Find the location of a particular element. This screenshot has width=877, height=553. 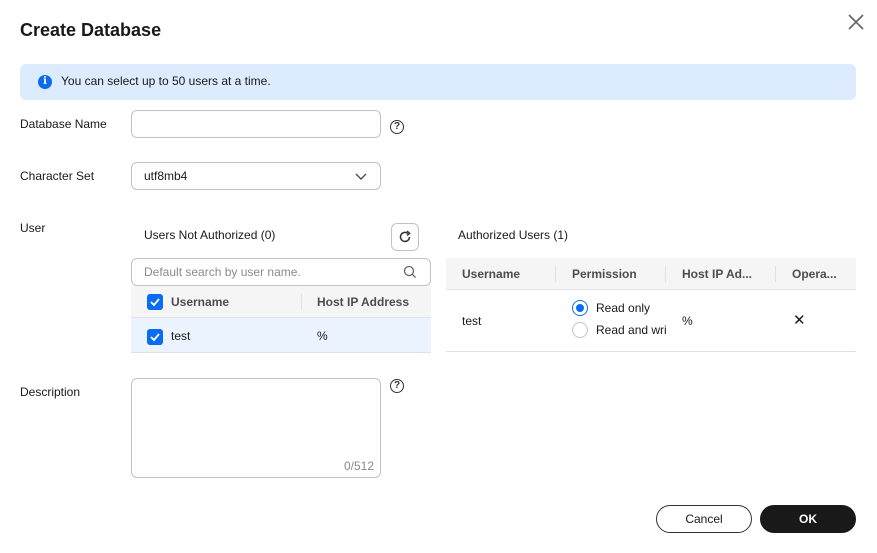

row-checkbox is located at coordinates (155, 337).